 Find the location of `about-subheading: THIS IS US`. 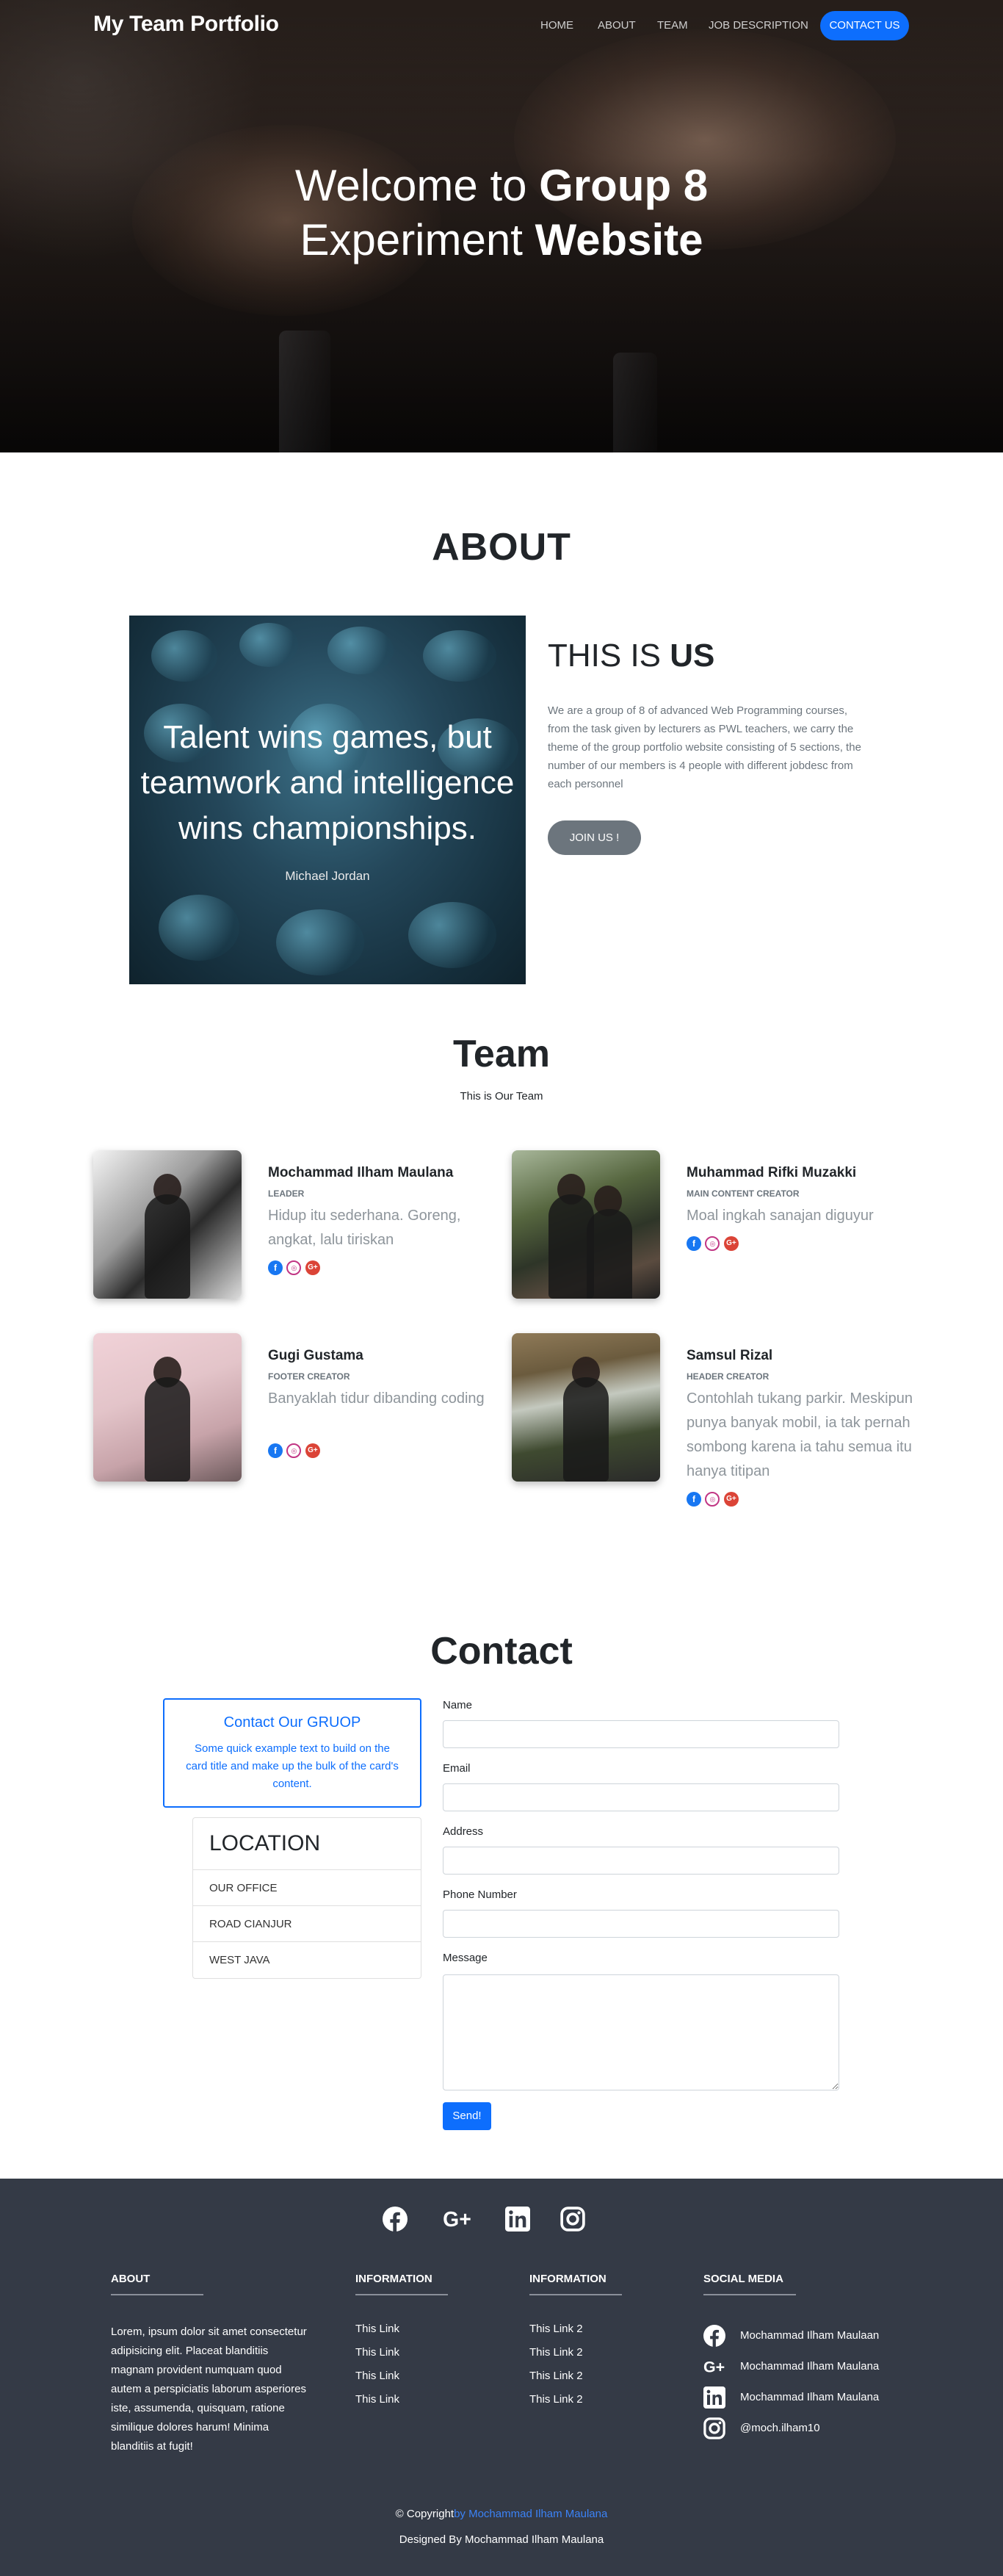

about-subheading: THIS IS US is located at coordinates (631, 656).